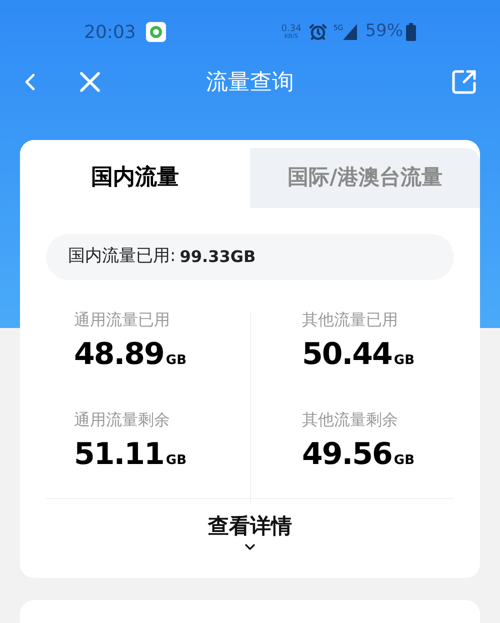  What do you see at coordinates (350, 320) in the screenshot?
I see `stat-label: 其他流量已用` at bounding box center [350, 320].